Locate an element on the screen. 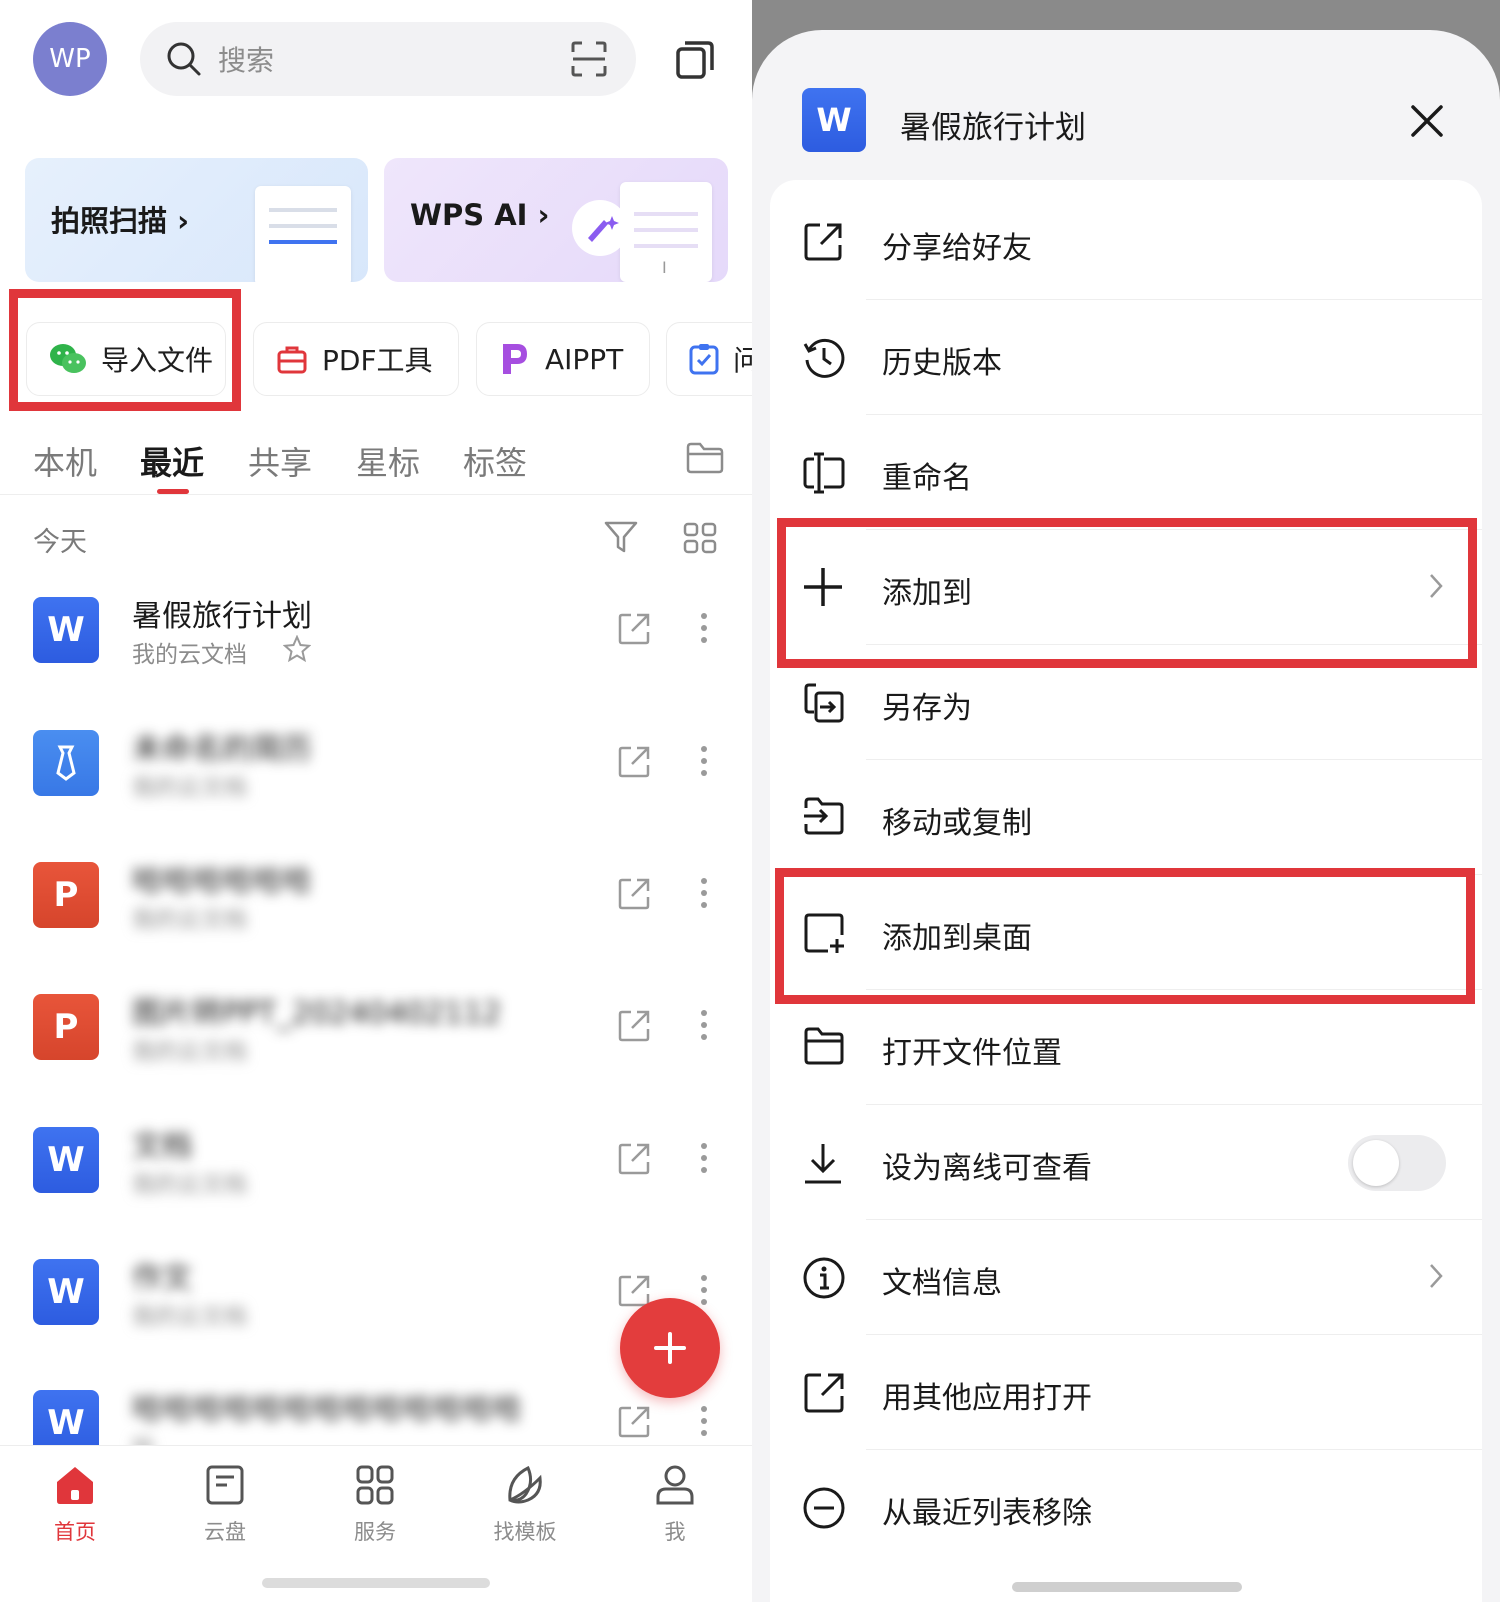  file-title: 作文 is located at coordinates (162, 1278).